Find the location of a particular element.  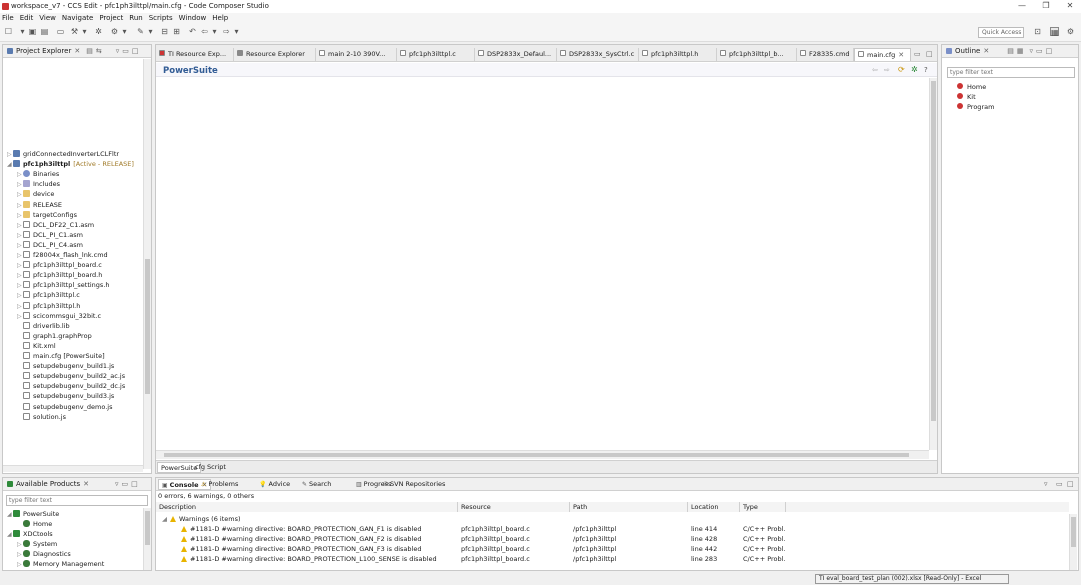

help-icon: ? is located at coordinates (926, 70).